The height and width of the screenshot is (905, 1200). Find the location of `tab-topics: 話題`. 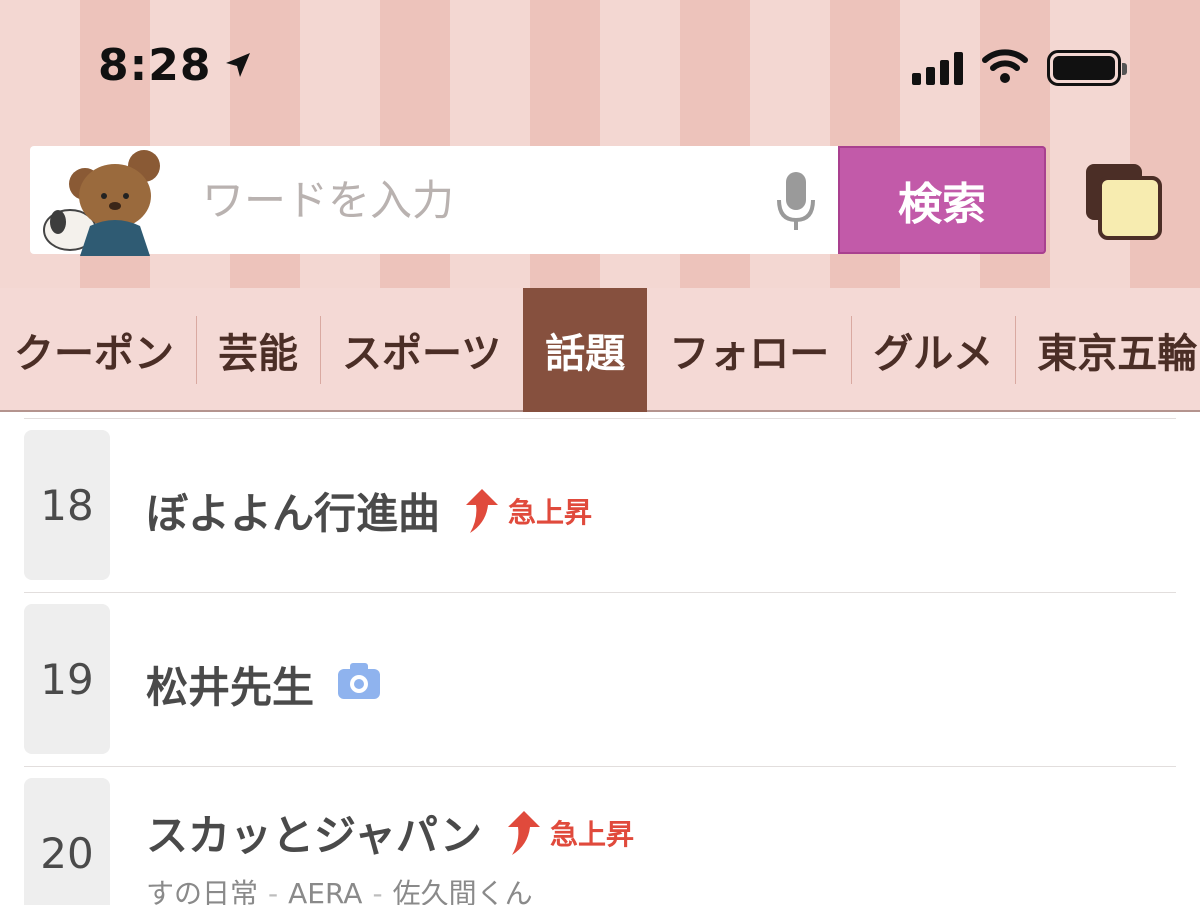

tab-topics: 話題 is located at coordinates (585, 350).